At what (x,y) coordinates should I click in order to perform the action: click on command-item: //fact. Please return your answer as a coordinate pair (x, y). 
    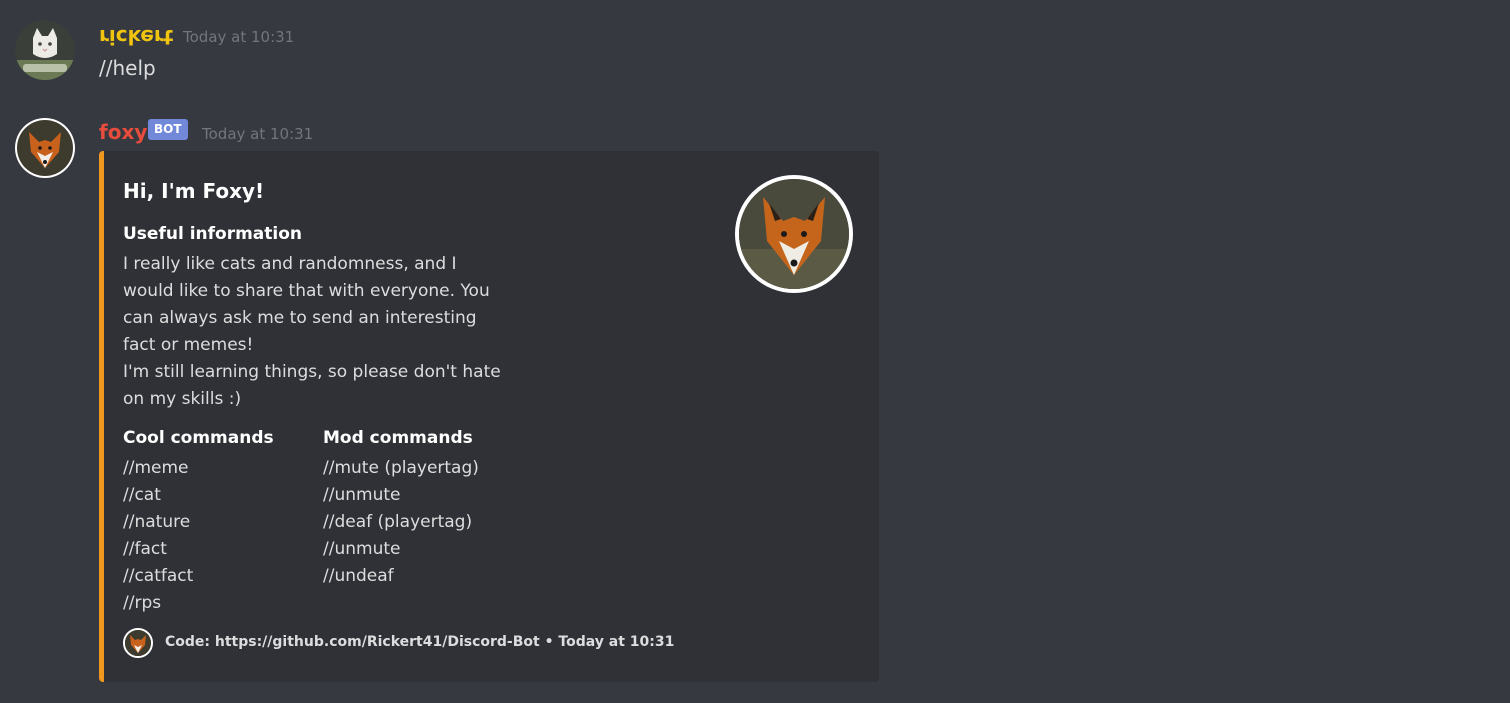
    Looking at the image, I should click on (145, 549).